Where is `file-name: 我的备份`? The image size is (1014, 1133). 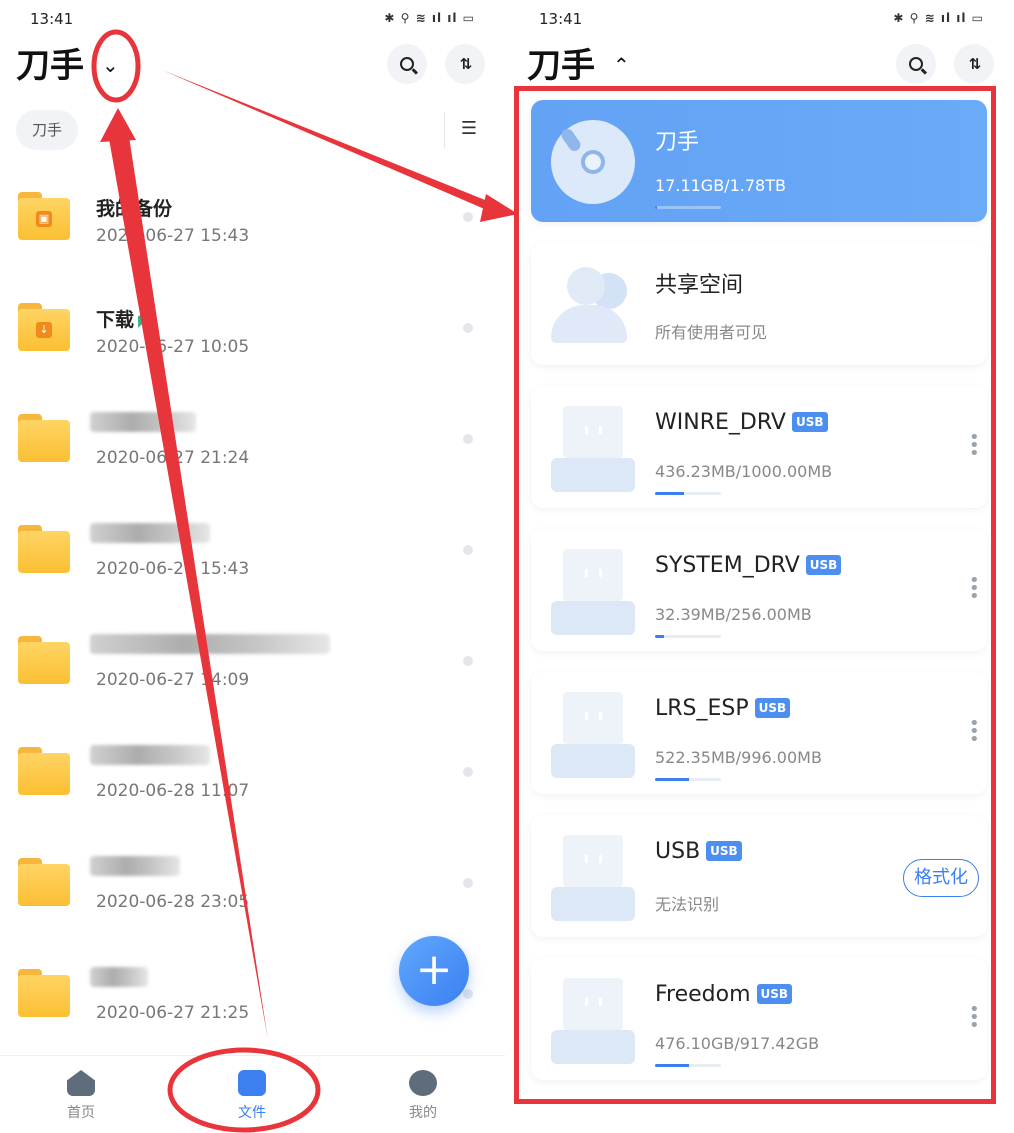 file-name: 我的备份 is located at coordinates (134, 207).